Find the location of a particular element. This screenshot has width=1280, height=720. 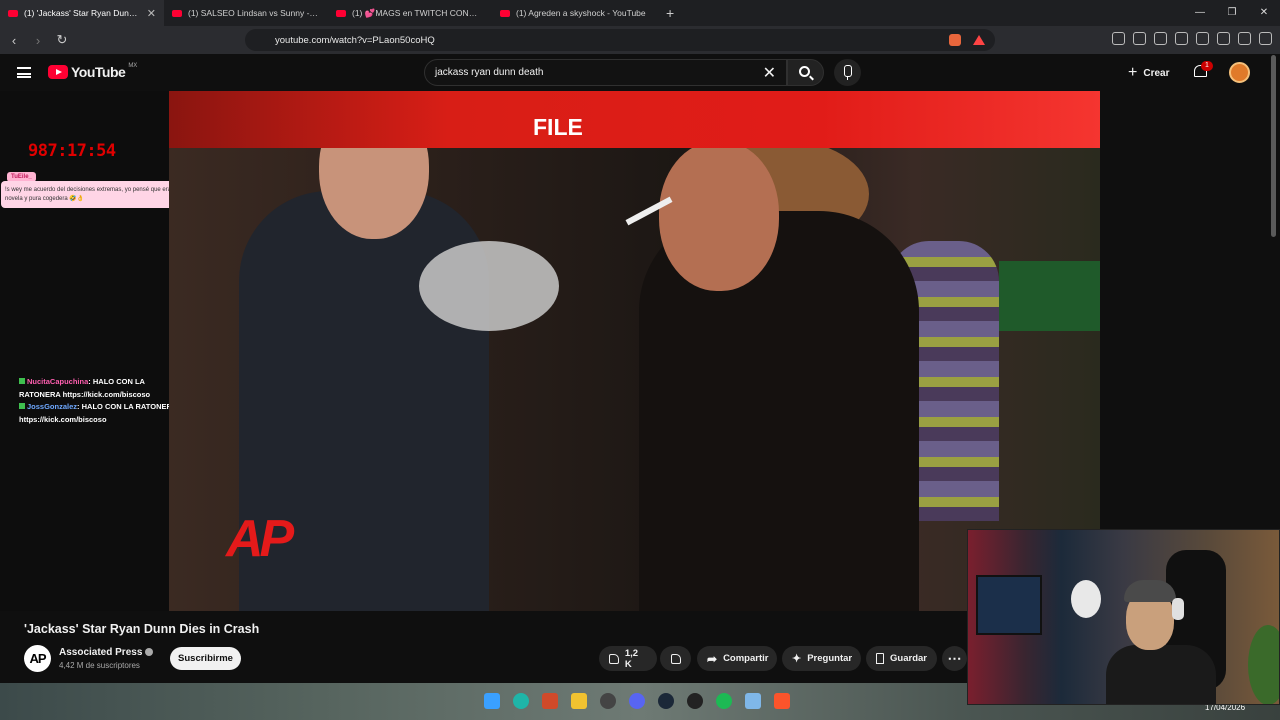

vpn-icon is located at coordinates (1244, 38).